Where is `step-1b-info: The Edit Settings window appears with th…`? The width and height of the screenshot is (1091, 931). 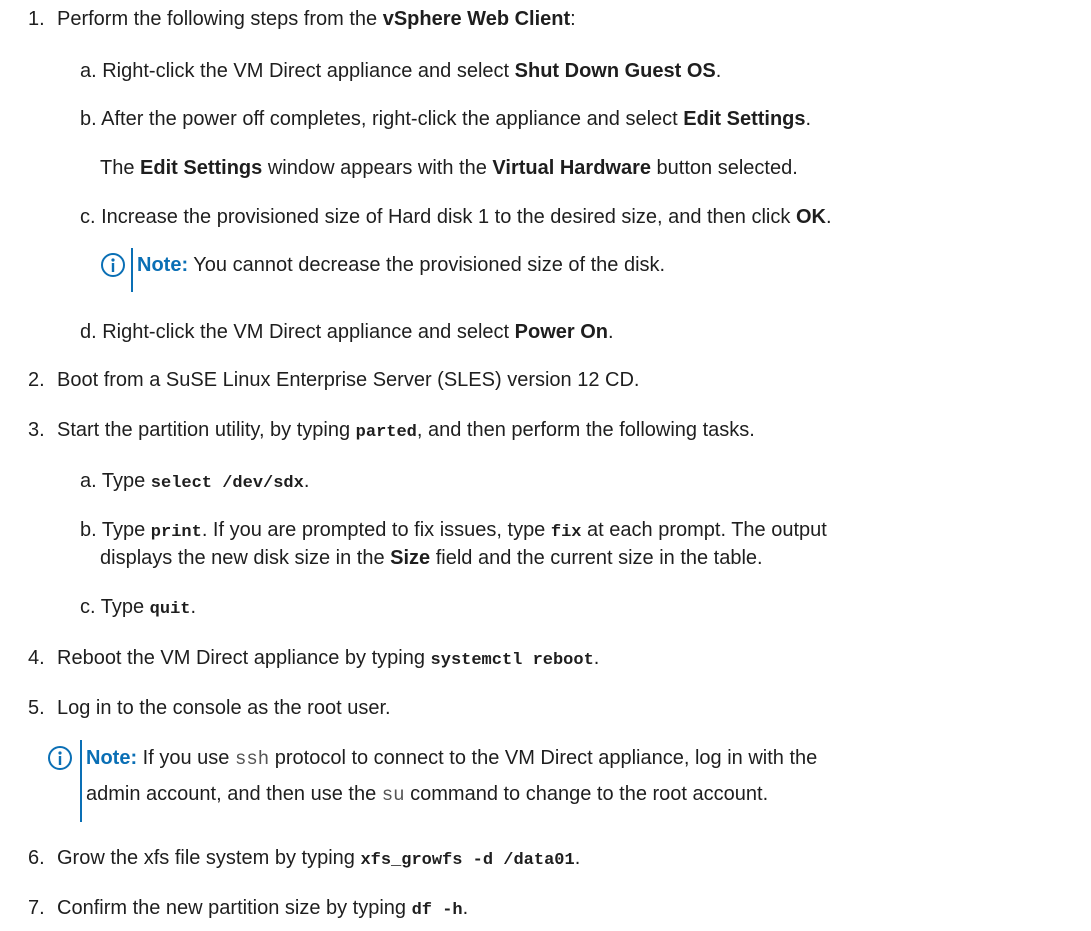
step-1b-info: The Edit Settings window appears with th… is located at coordinates (449, 168).